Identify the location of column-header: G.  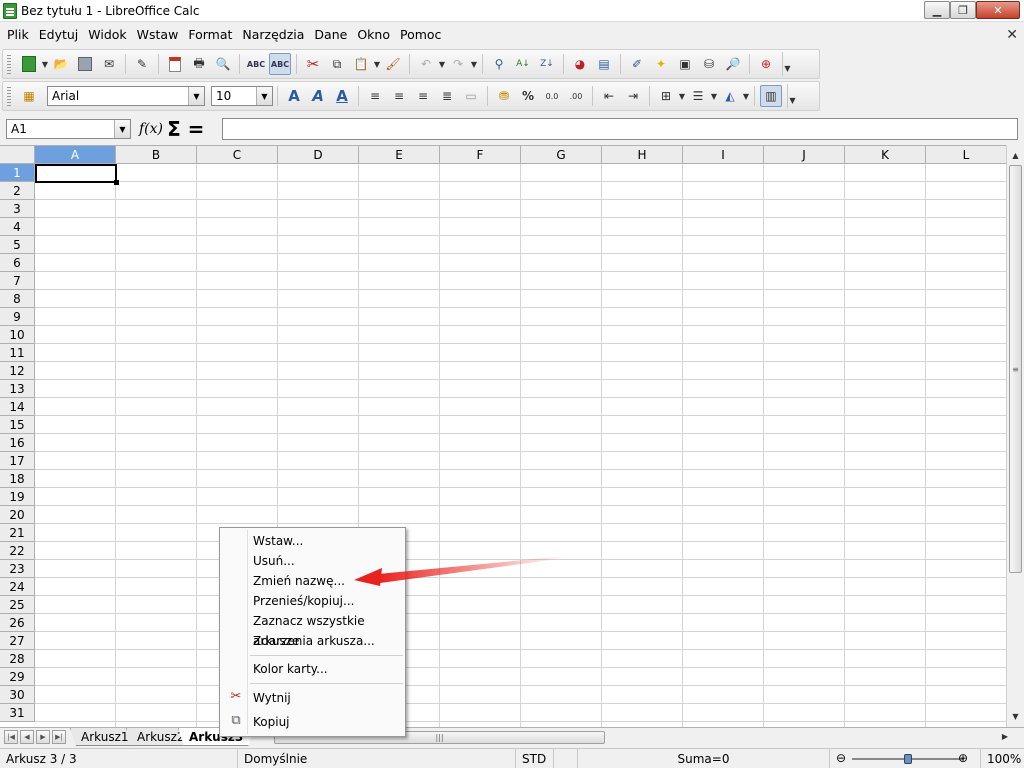
(561, 155).